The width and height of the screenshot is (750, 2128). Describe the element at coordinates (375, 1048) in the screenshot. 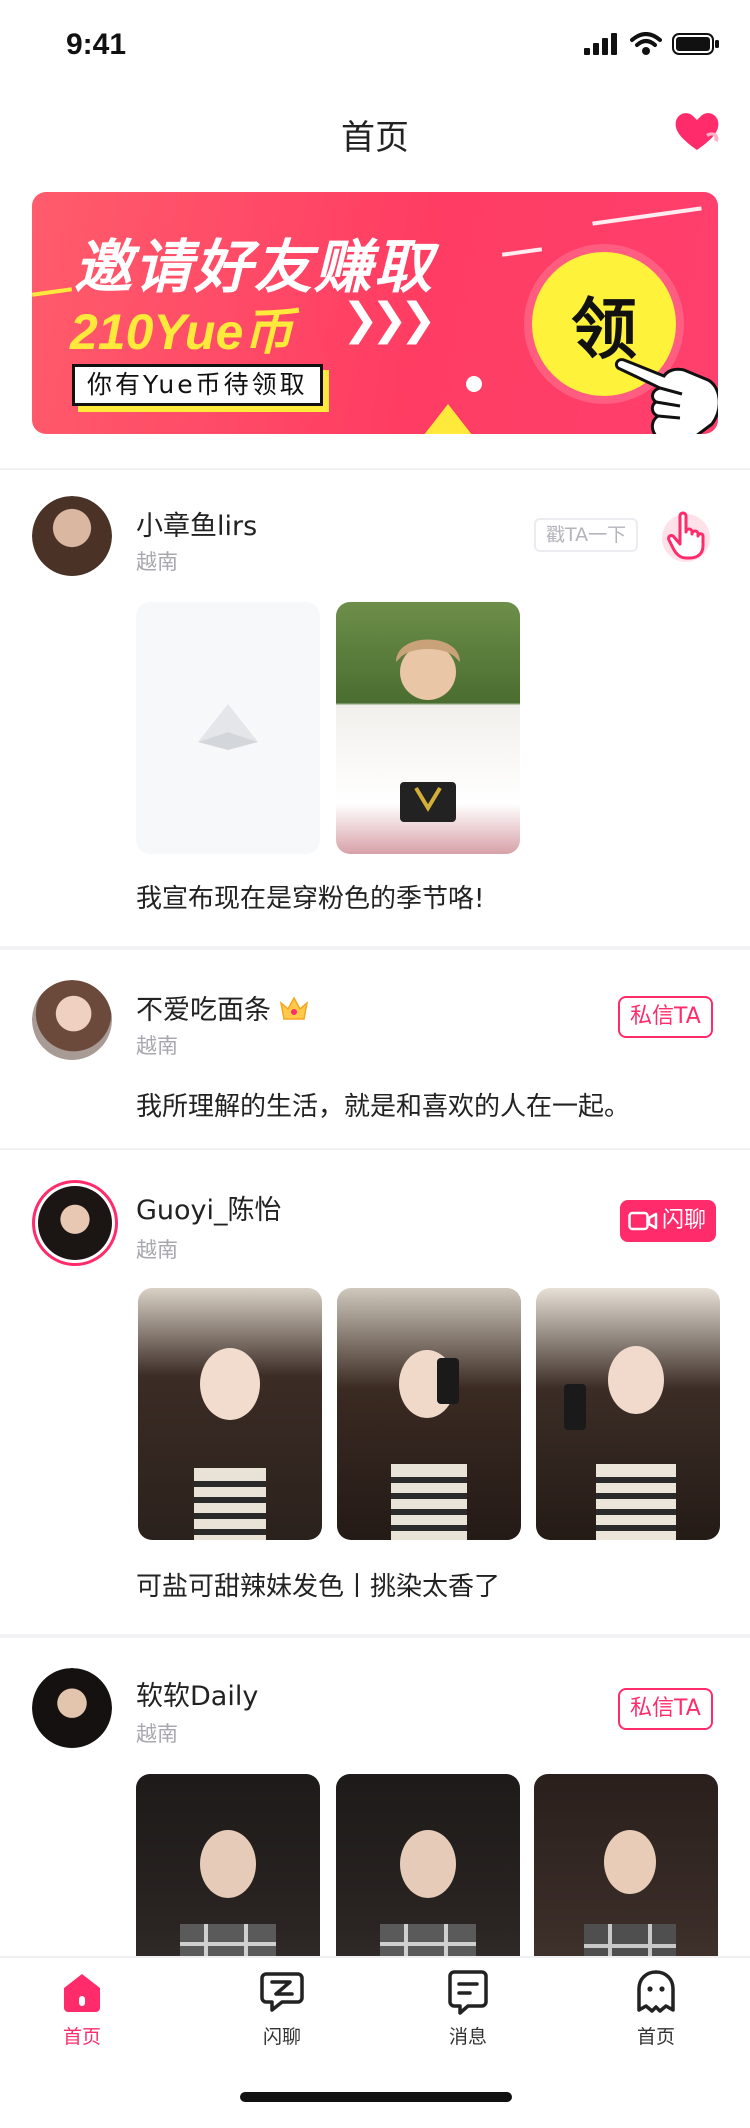

I see `feed-post: 不爱吃面条 越南 私信TA 我所理解的生活，就是和喜欢的人在一起。` at that location.